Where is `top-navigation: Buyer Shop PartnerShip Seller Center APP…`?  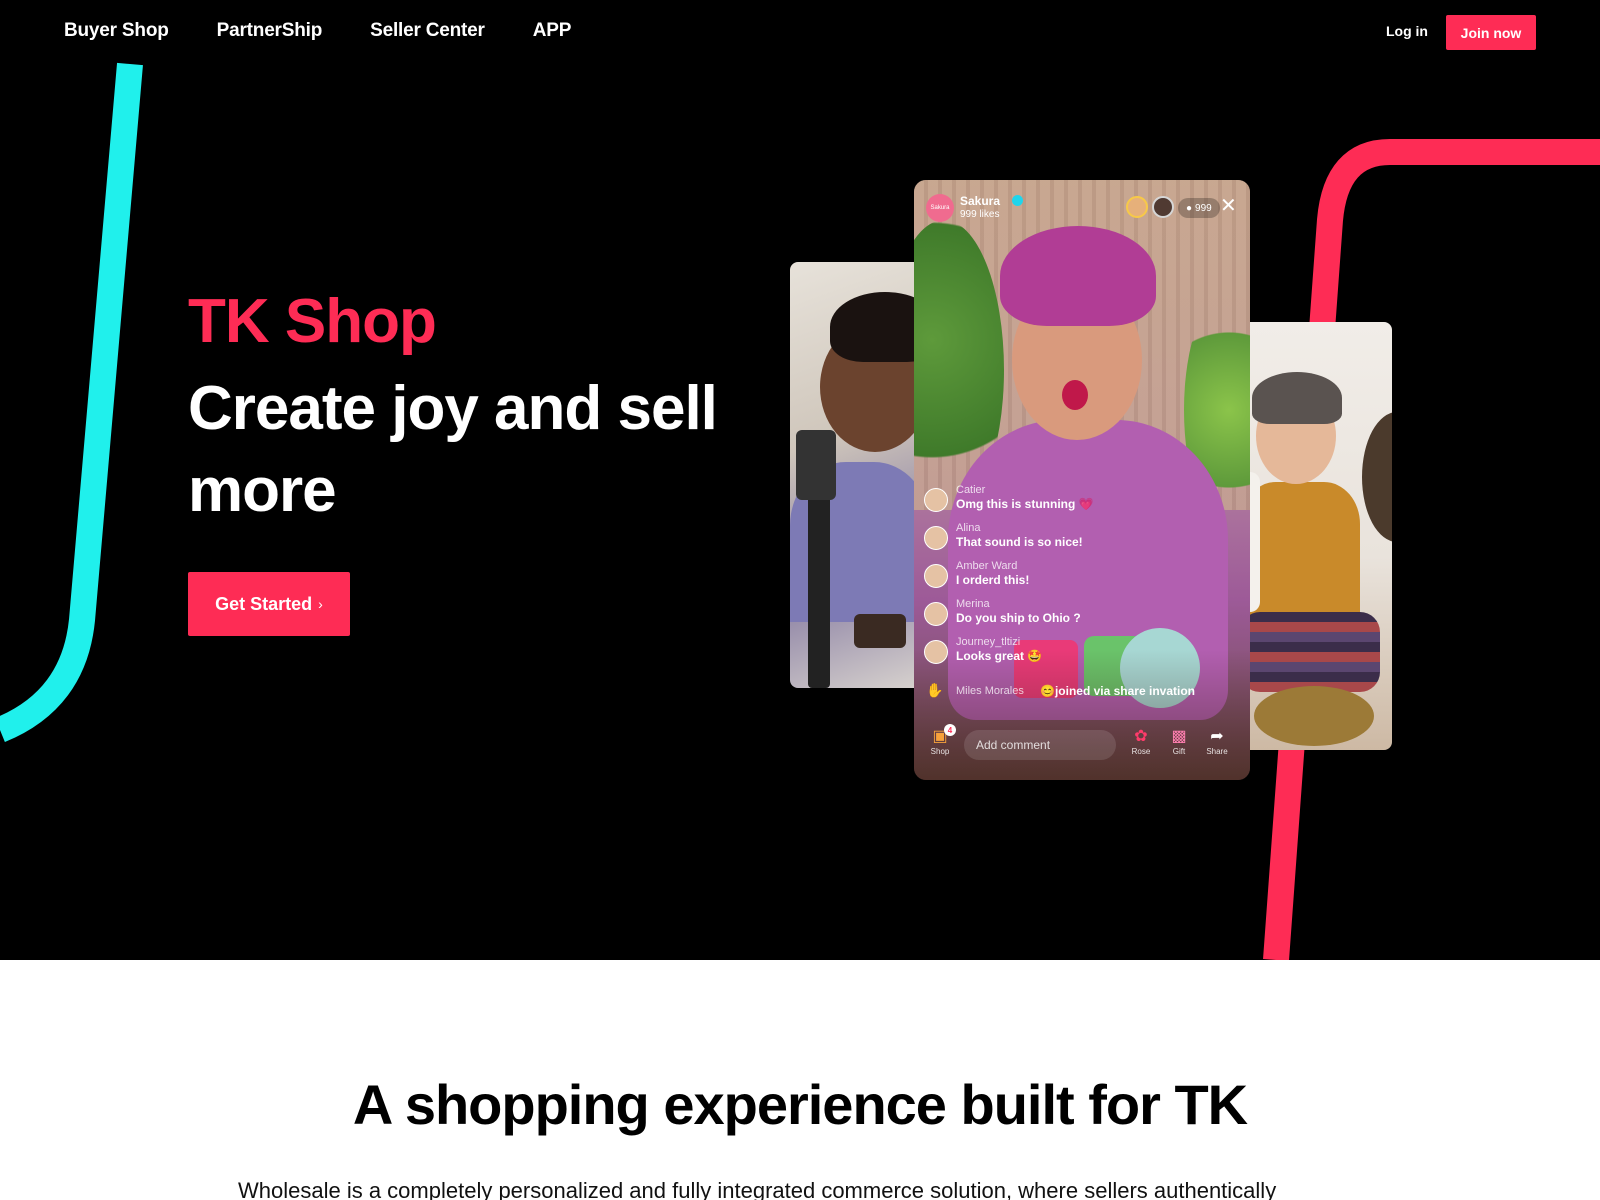
top-navigation: Buyer Shop PartnerShip Seller Center APP… is located at coordinates (800, 32).